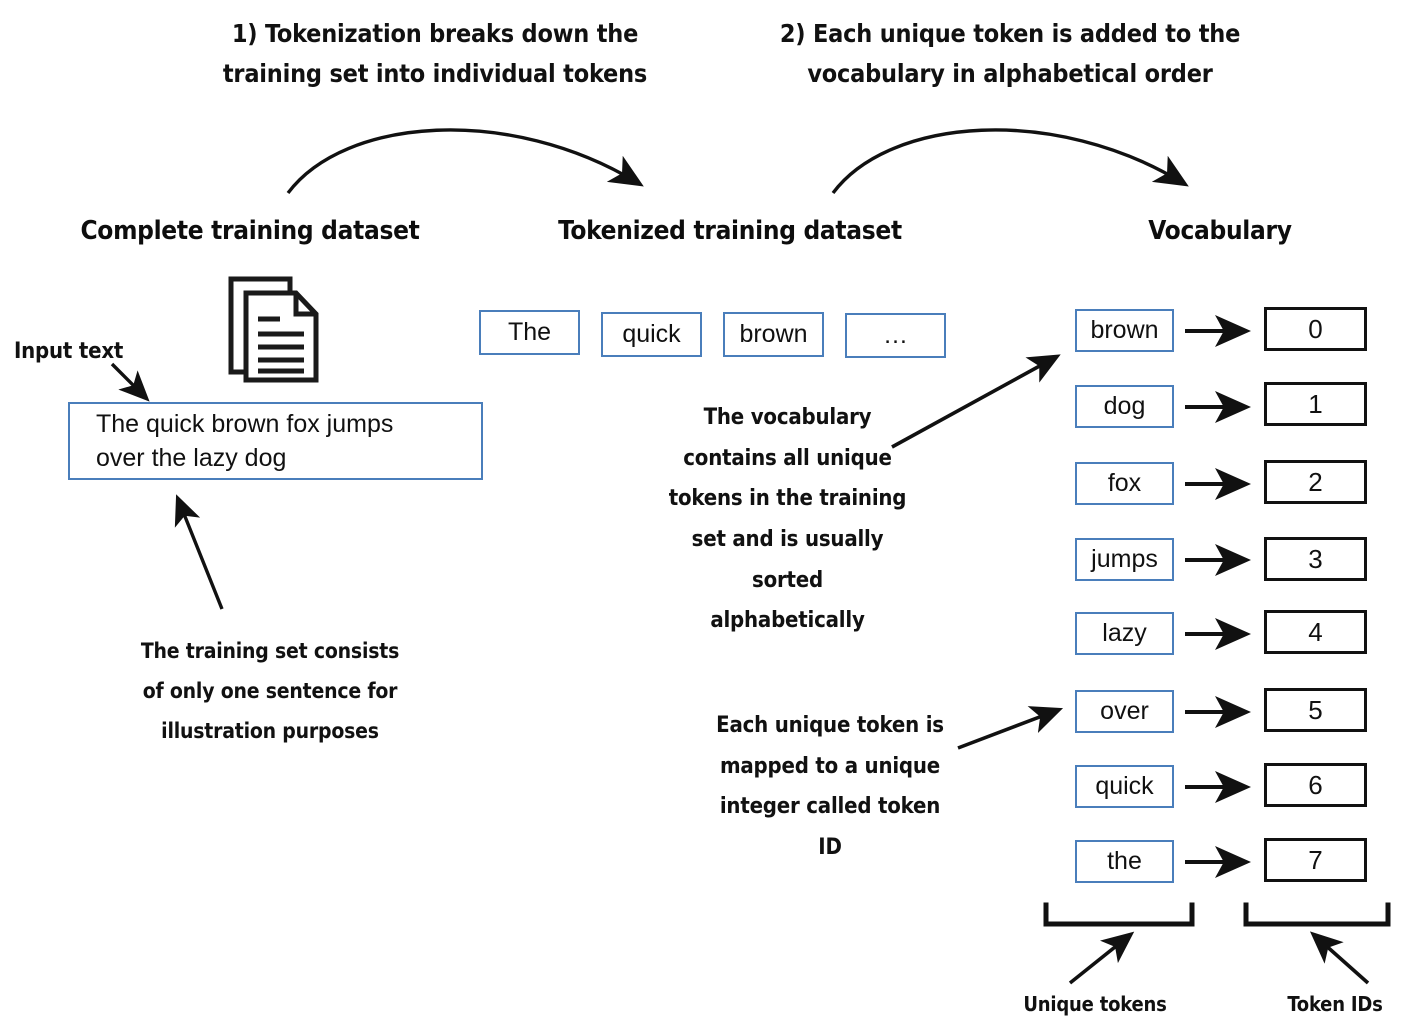  What do you see at coordinates (1124, 786) in the screenshot?
I see `vocab-token-box: quick` at bounding box center [1124, 786].